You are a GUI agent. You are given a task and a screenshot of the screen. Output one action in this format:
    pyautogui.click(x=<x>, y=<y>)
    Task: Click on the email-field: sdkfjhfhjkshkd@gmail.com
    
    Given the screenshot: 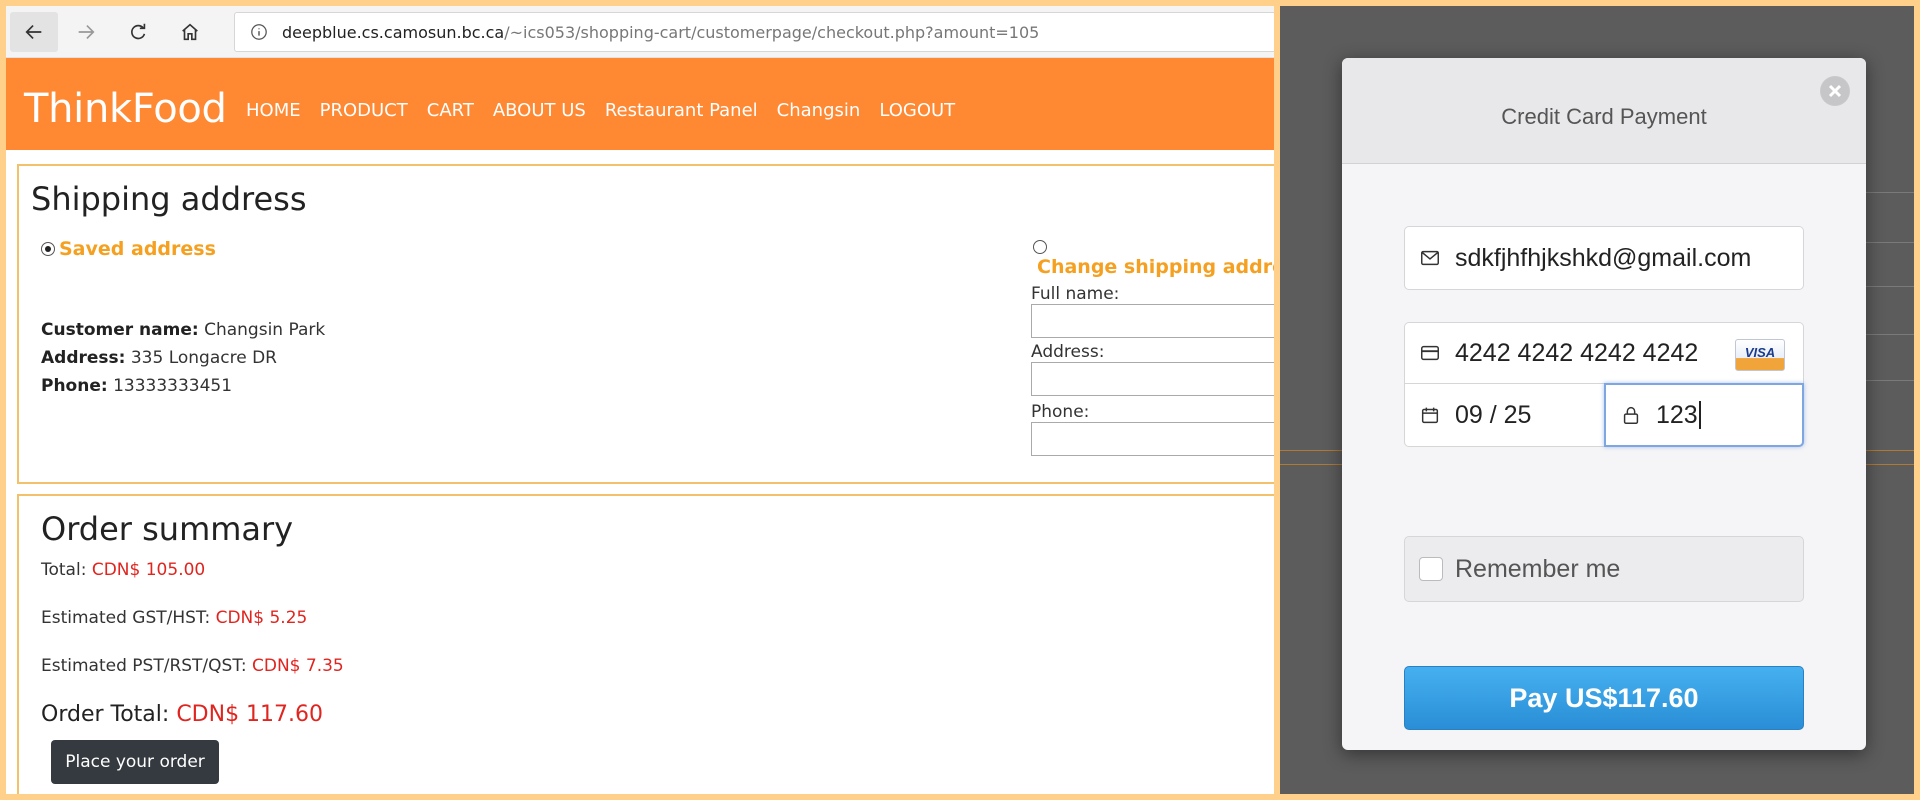 What is the action you would take?
    pyautogui.click(x=1604, y=258)
    